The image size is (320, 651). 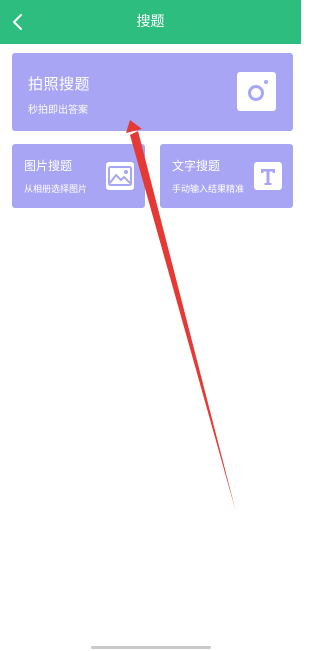 What do you see at coordinates (58, 110) in the screenshot?
I see `photo-search-subtitle: 秒拍即出答案` at bounding box center [58, 110].